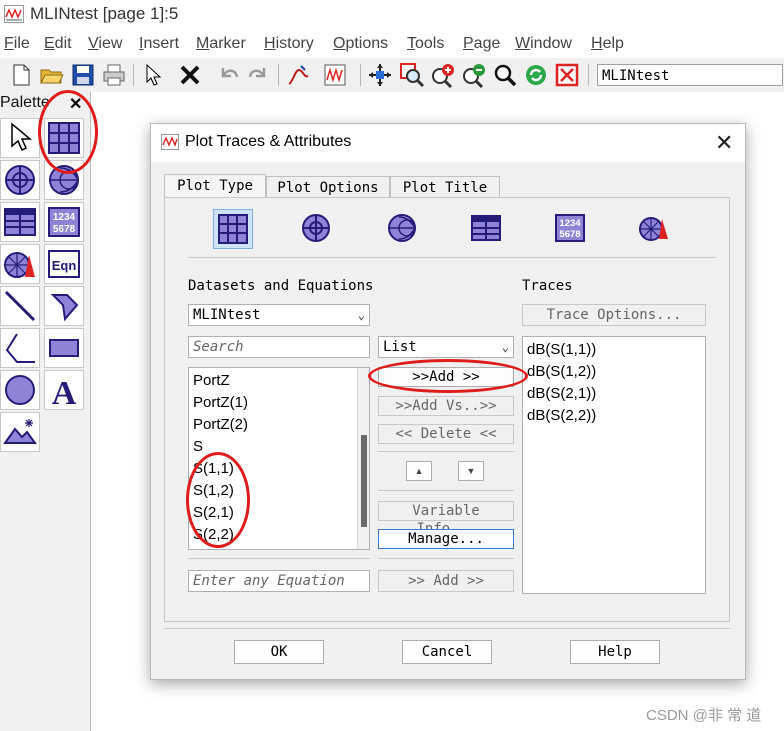 This screenshot has width=784, height=731. I want to click on equation-add-button: >> Add >>, so click(446, 581).